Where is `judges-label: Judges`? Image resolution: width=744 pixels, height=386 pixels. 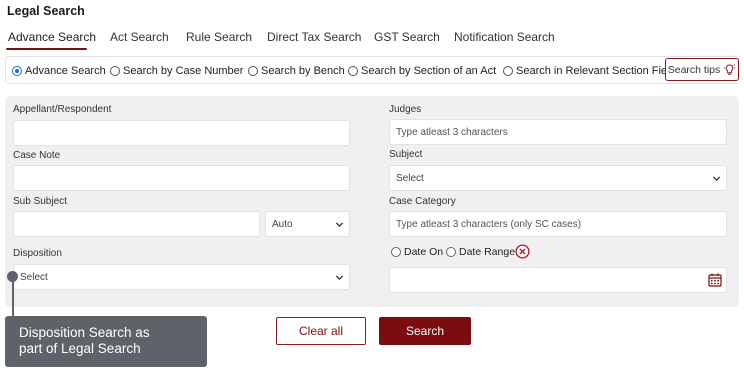 judges-label: Judges is located at coordinates (405, 109).